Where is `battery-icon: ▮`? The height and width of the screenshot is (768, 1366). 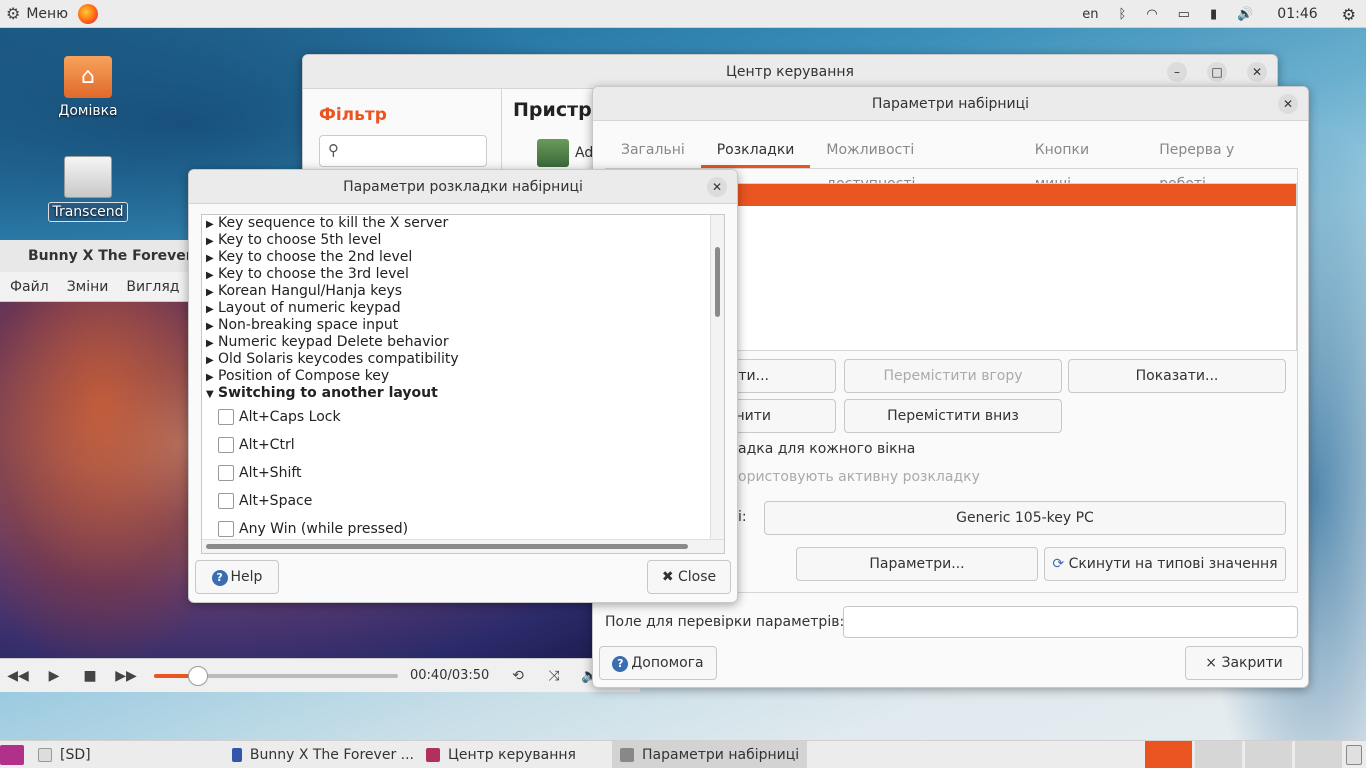
battery-icon: ▮ is located at coordinates (1213, 14).